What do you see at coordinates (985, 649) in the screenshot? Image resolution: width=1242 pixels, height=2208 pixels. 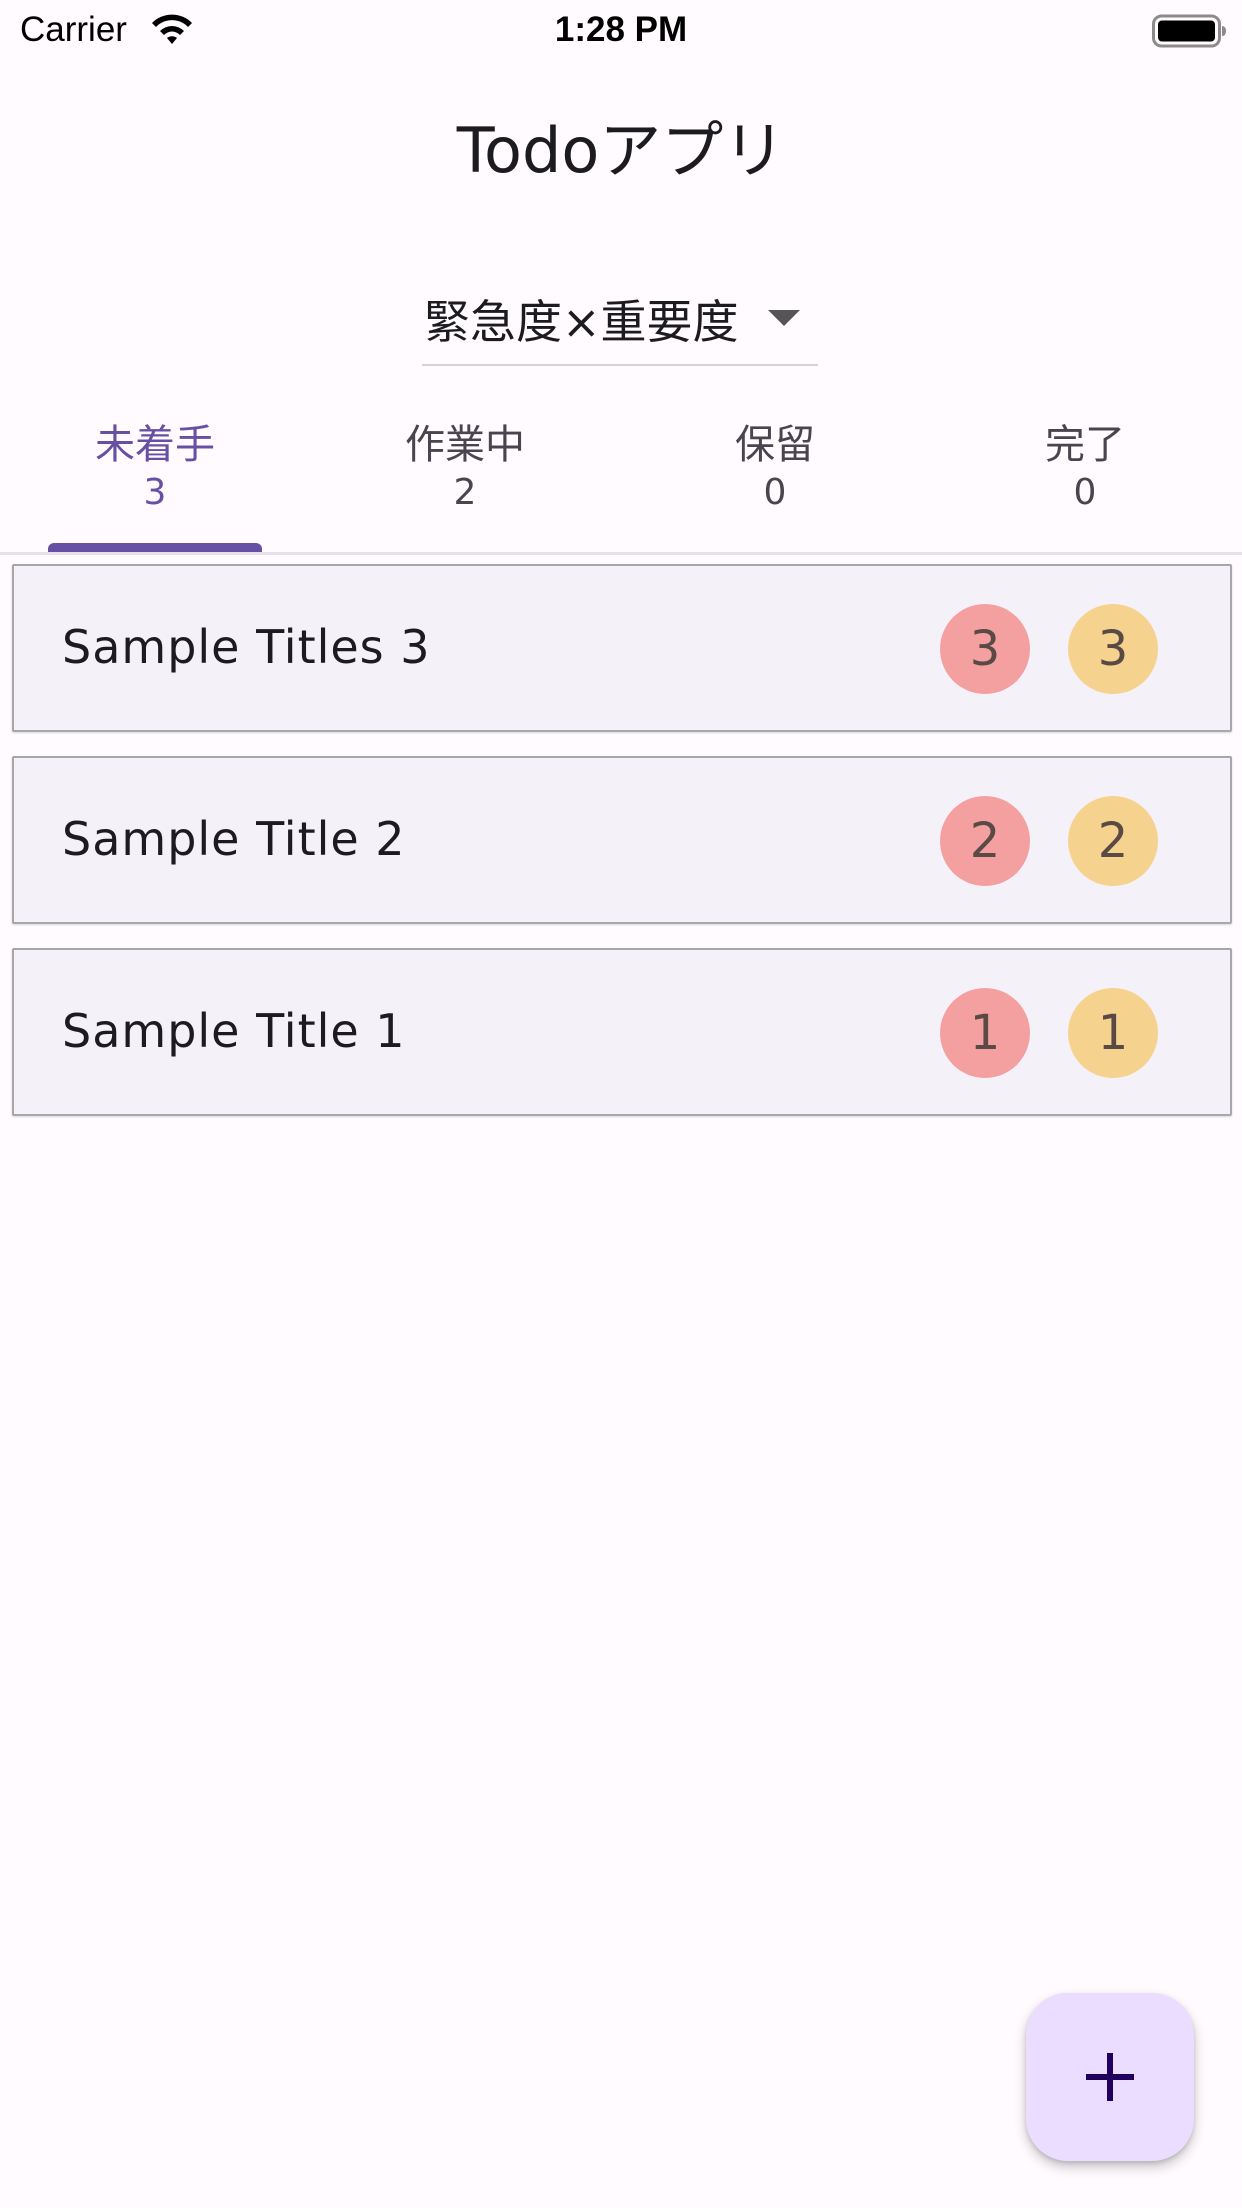 I see `urgency-badge: 3` at bounding box center [985, 649].